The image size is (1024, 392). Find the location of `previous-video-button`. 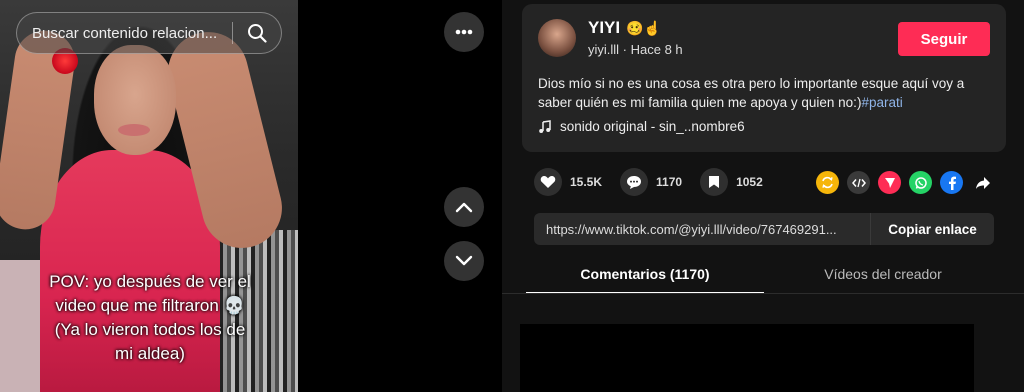

previous-video-button is located at coordinates (464, 207).